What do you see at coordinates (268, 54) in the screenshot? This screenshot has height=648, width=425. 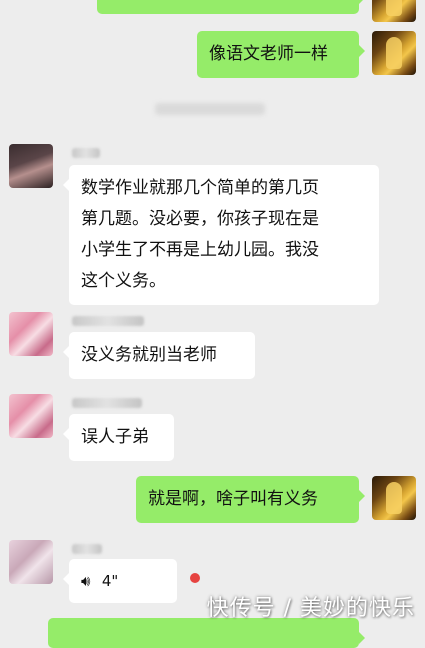 I see `message-text: 像语文老师一样` at bounding box center [268, 54].